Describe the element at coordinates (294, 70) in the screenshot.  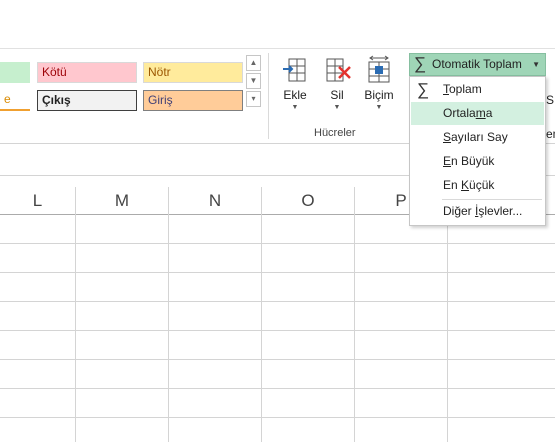
I see `insert-cells-icon` at that location.